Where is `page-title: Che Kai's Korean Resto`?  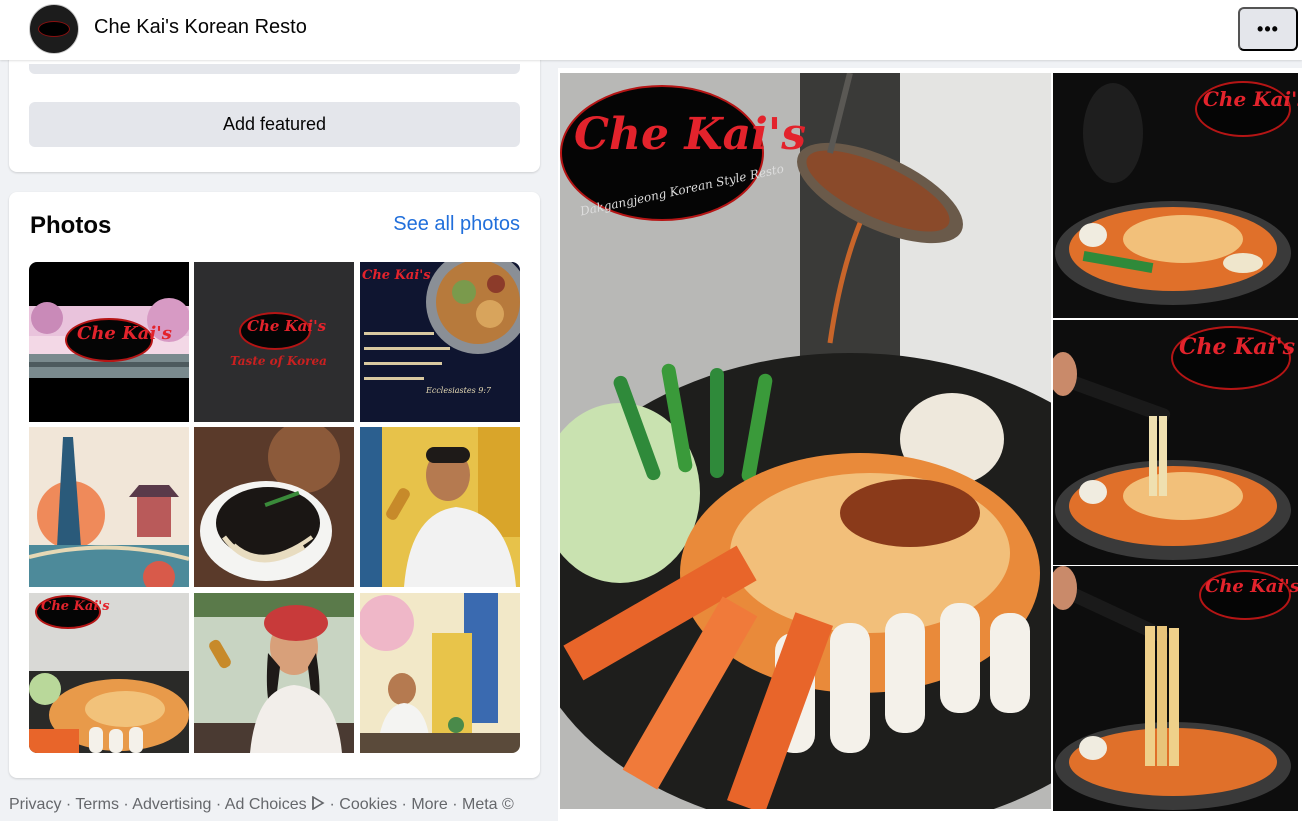 page-title: Che Kai's Korean Resto is located at coordinates (200, 27).